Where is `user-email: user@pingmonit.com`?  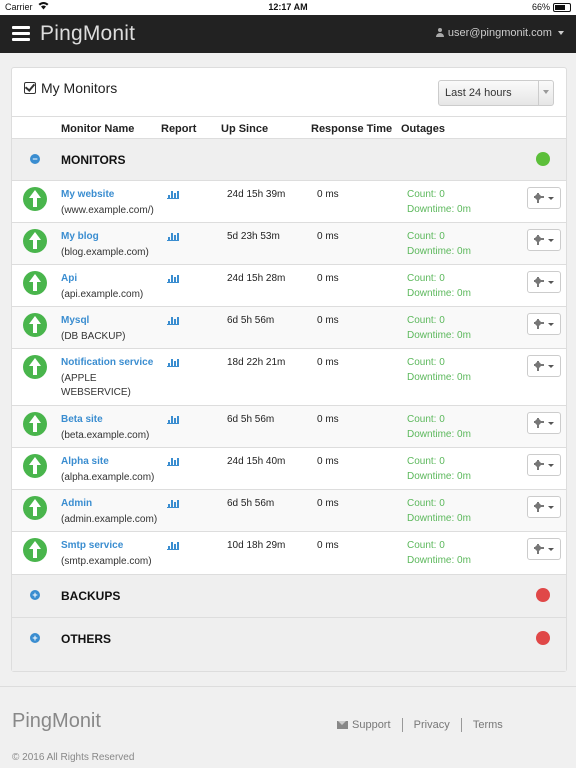
user-email: user@pingmonit.com is located at coordinates (499, 33).